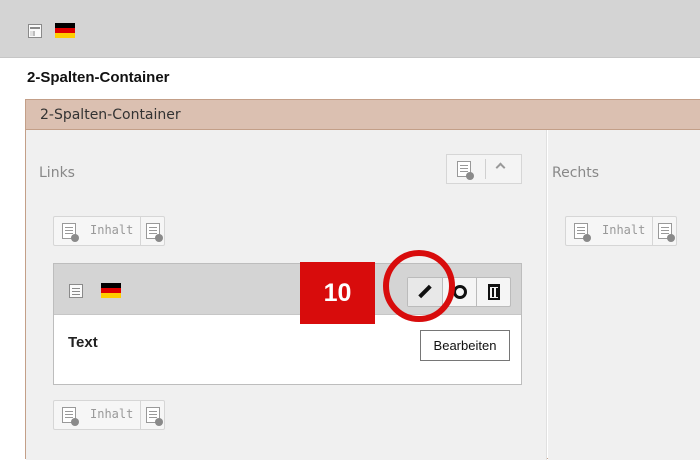 This screenshot has height=460, width=700. Describe the element at coordinates (35, 31) in the screenshot. I see `page-icon` at that location.